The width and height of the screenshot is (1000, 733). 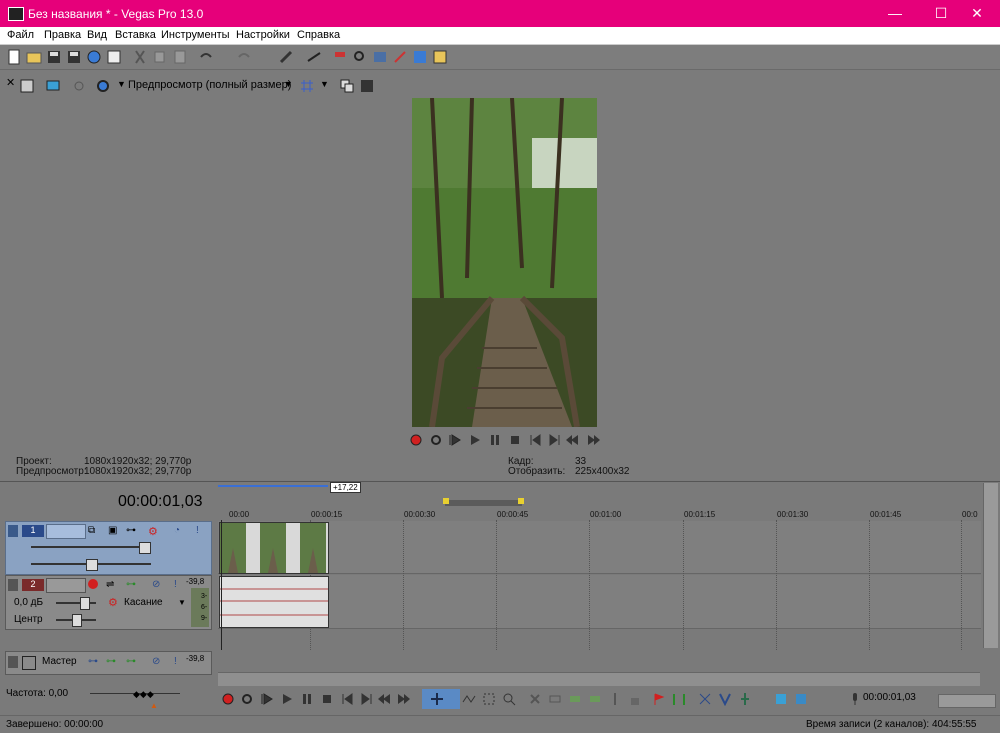 I want to click on track-opacity-handle, so click(x=145, y=548).